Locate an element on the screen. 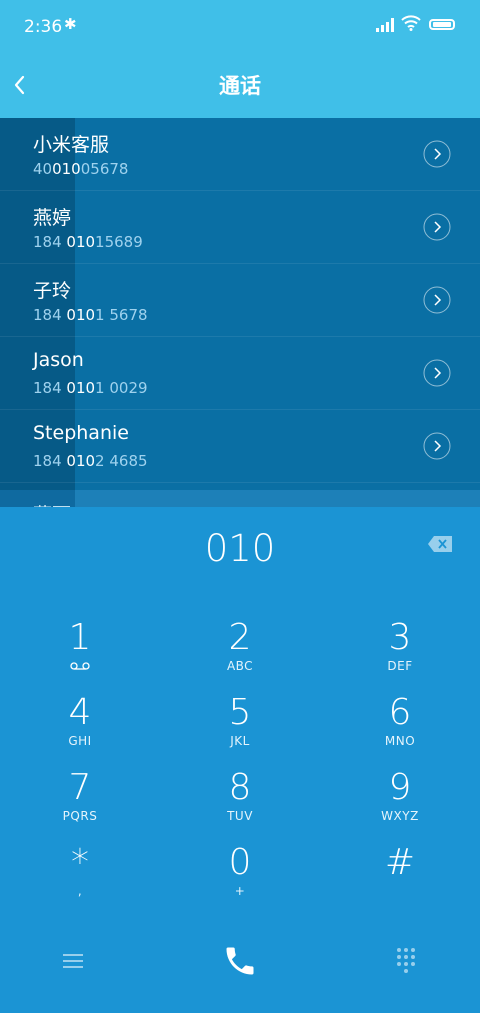  dial-key-digit: 3 is located at coordinates (400, 637).